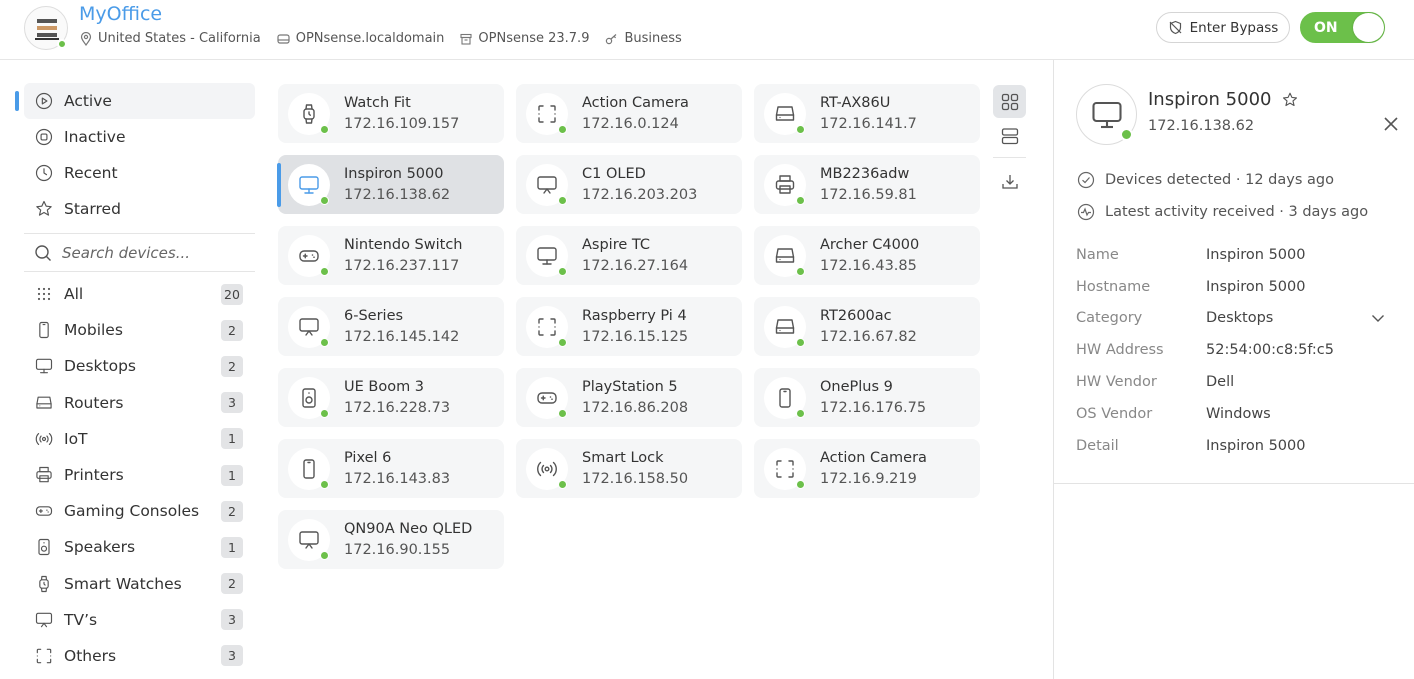 The image size is (1414, 679). What do you see at coordinates (139, 366) in the screenshot?
I see `category-filter-item: Desktops 2` at bounding box center [139, 366].